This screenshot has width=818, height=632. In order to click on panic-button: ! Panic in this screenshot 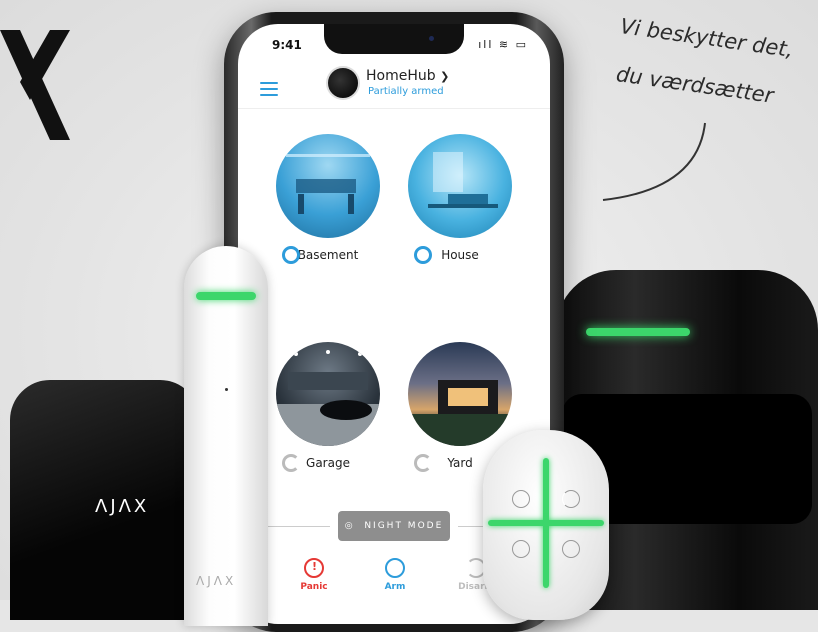, I will do `click(314, 575)`.